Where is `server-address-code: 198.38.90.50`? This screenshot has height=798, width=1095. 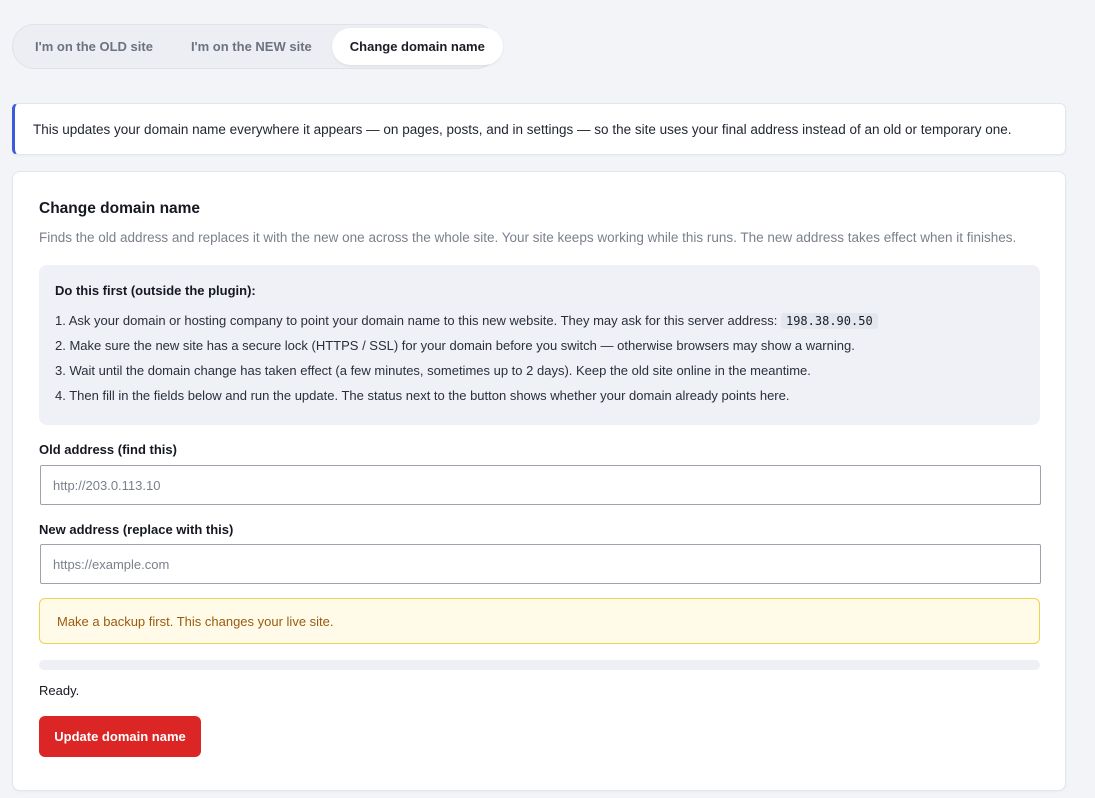
server-address-code: 198.38.90.50 is located at coordinates (829, 321).